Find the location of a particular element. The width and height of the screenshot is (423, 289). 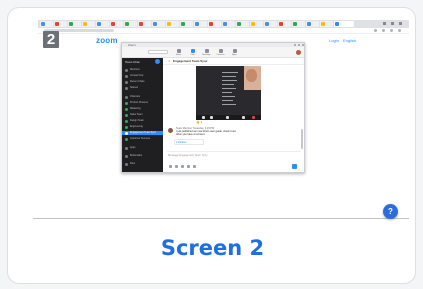

sidebar-item: Channels is located at coordinates (142, 97).